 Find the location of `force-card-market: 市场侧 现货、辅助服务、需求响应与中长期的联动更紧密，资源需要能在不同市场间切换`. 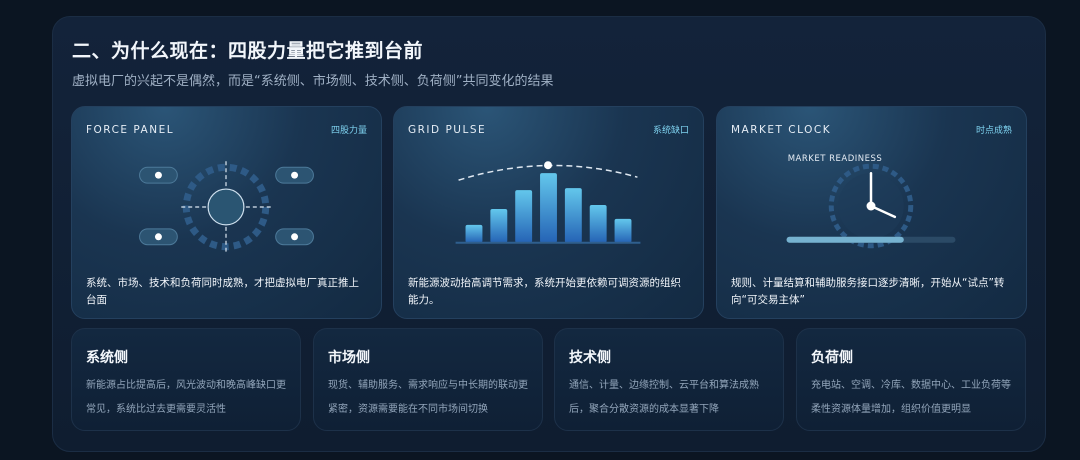

force-card-market: 市场侧 现货、辅助服务、需求响应与中长期的联动更紧密，资源需要能在不同市场间切换 is located at coordinates (428, 379).